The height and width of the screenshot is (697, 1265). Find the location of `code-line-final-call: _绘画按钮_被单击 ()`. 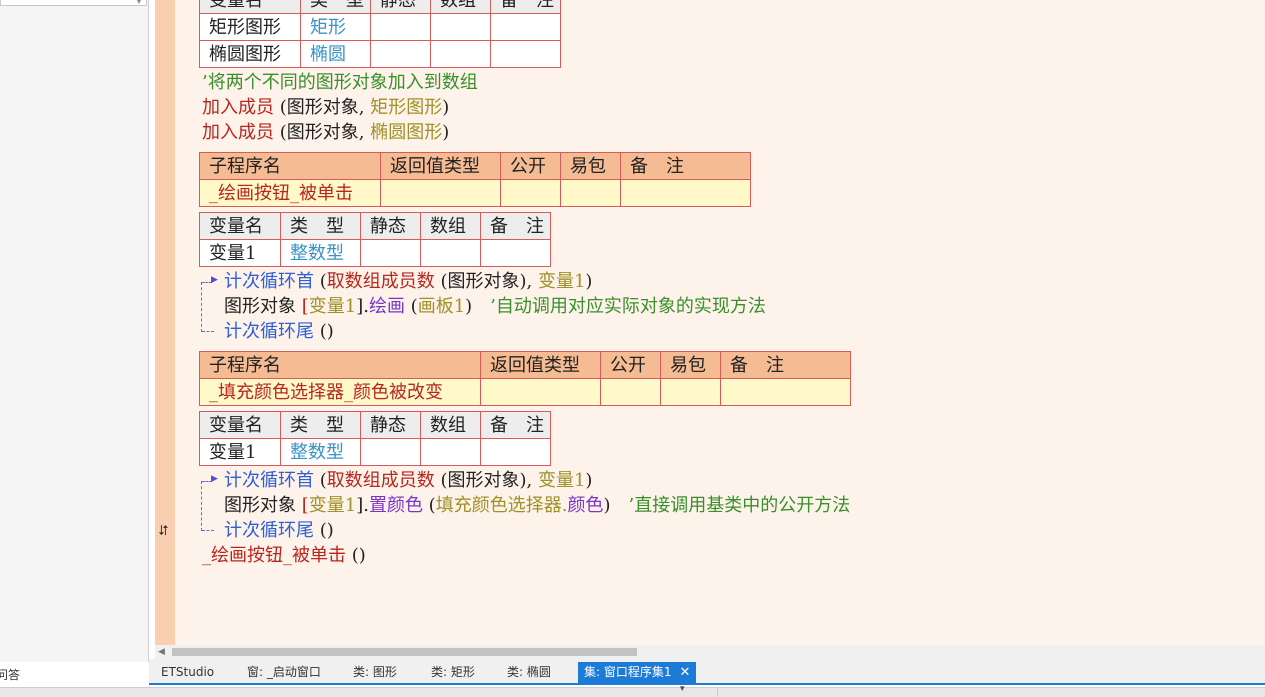

code-line-final-call: _绘画按钮_被单击 () is located at coordinates (284, 556).